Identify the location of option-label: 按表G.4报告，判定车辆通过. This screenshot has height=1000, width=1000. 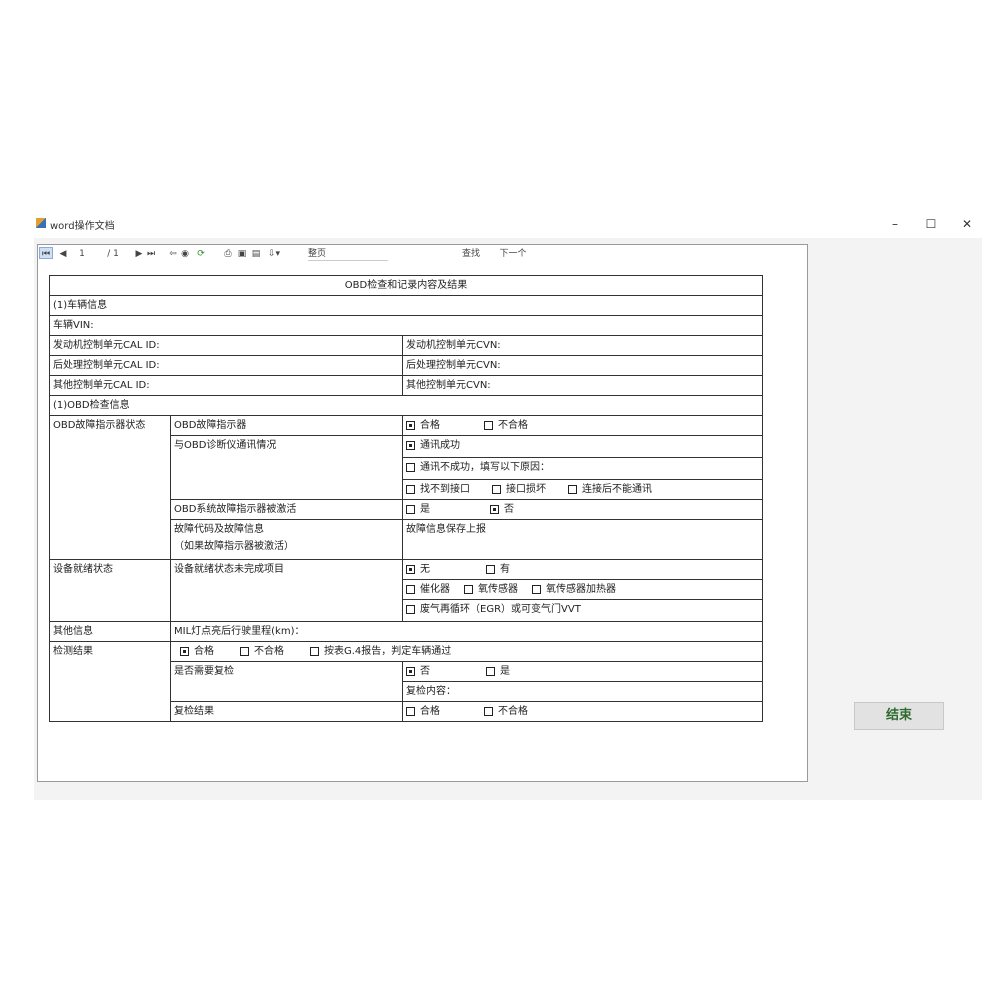
(388, 651).